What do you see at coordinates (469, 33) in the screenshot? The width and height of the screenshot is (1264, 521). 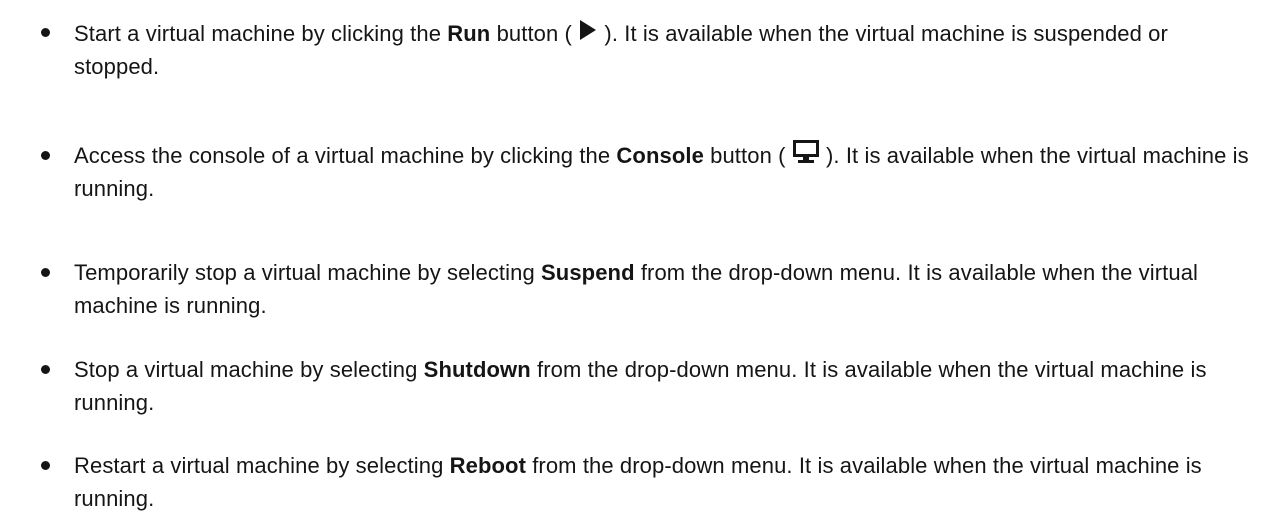 I see `run-label: Run` at bounding box center [469, 33].